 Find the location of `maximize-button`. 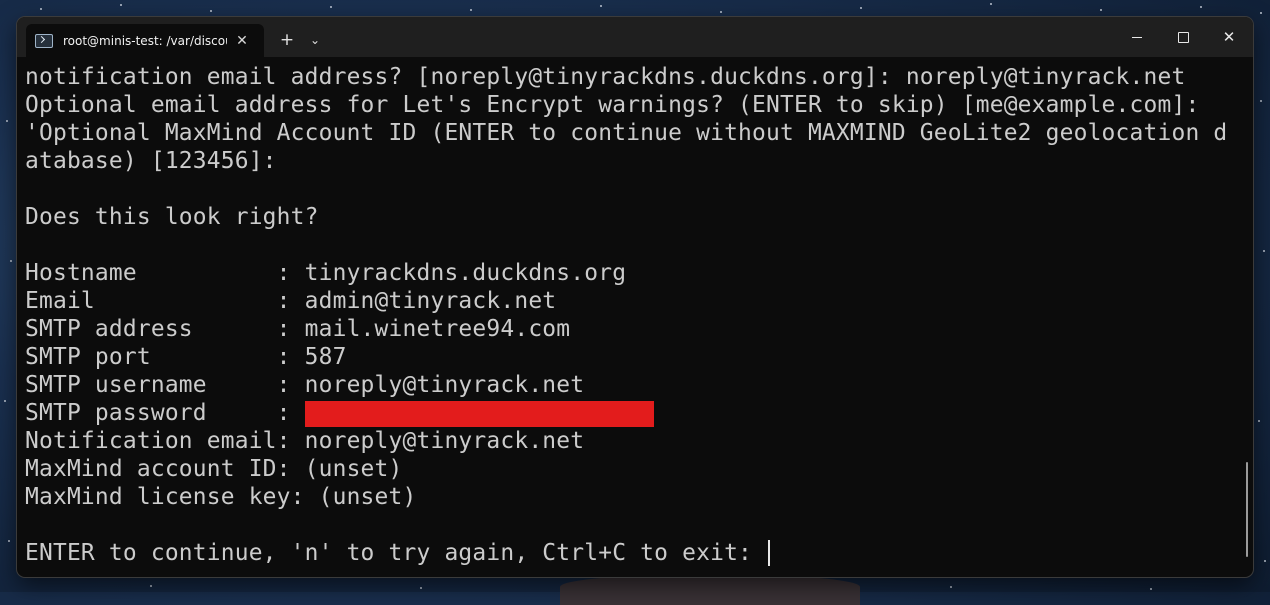

maximize-button is located at coordinates (1183, 37).